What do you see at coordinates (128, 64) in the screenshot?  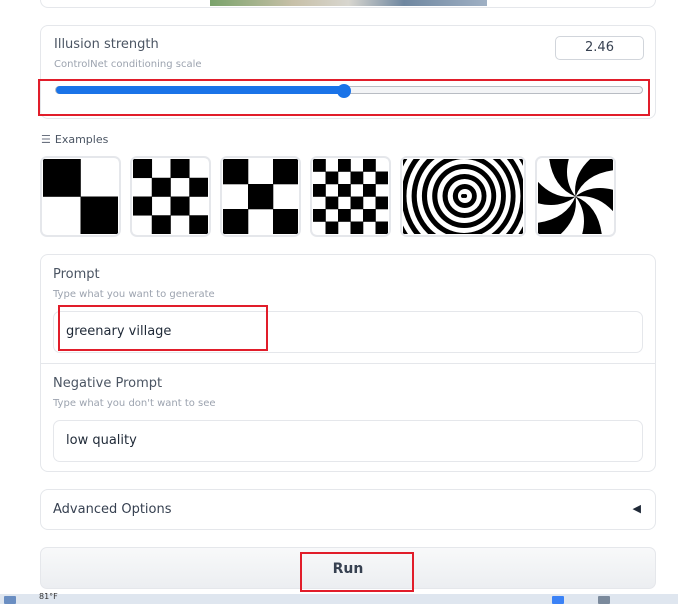 I see `slider-info: ControlNet conditioning scale` at bounding box center [128, 64].